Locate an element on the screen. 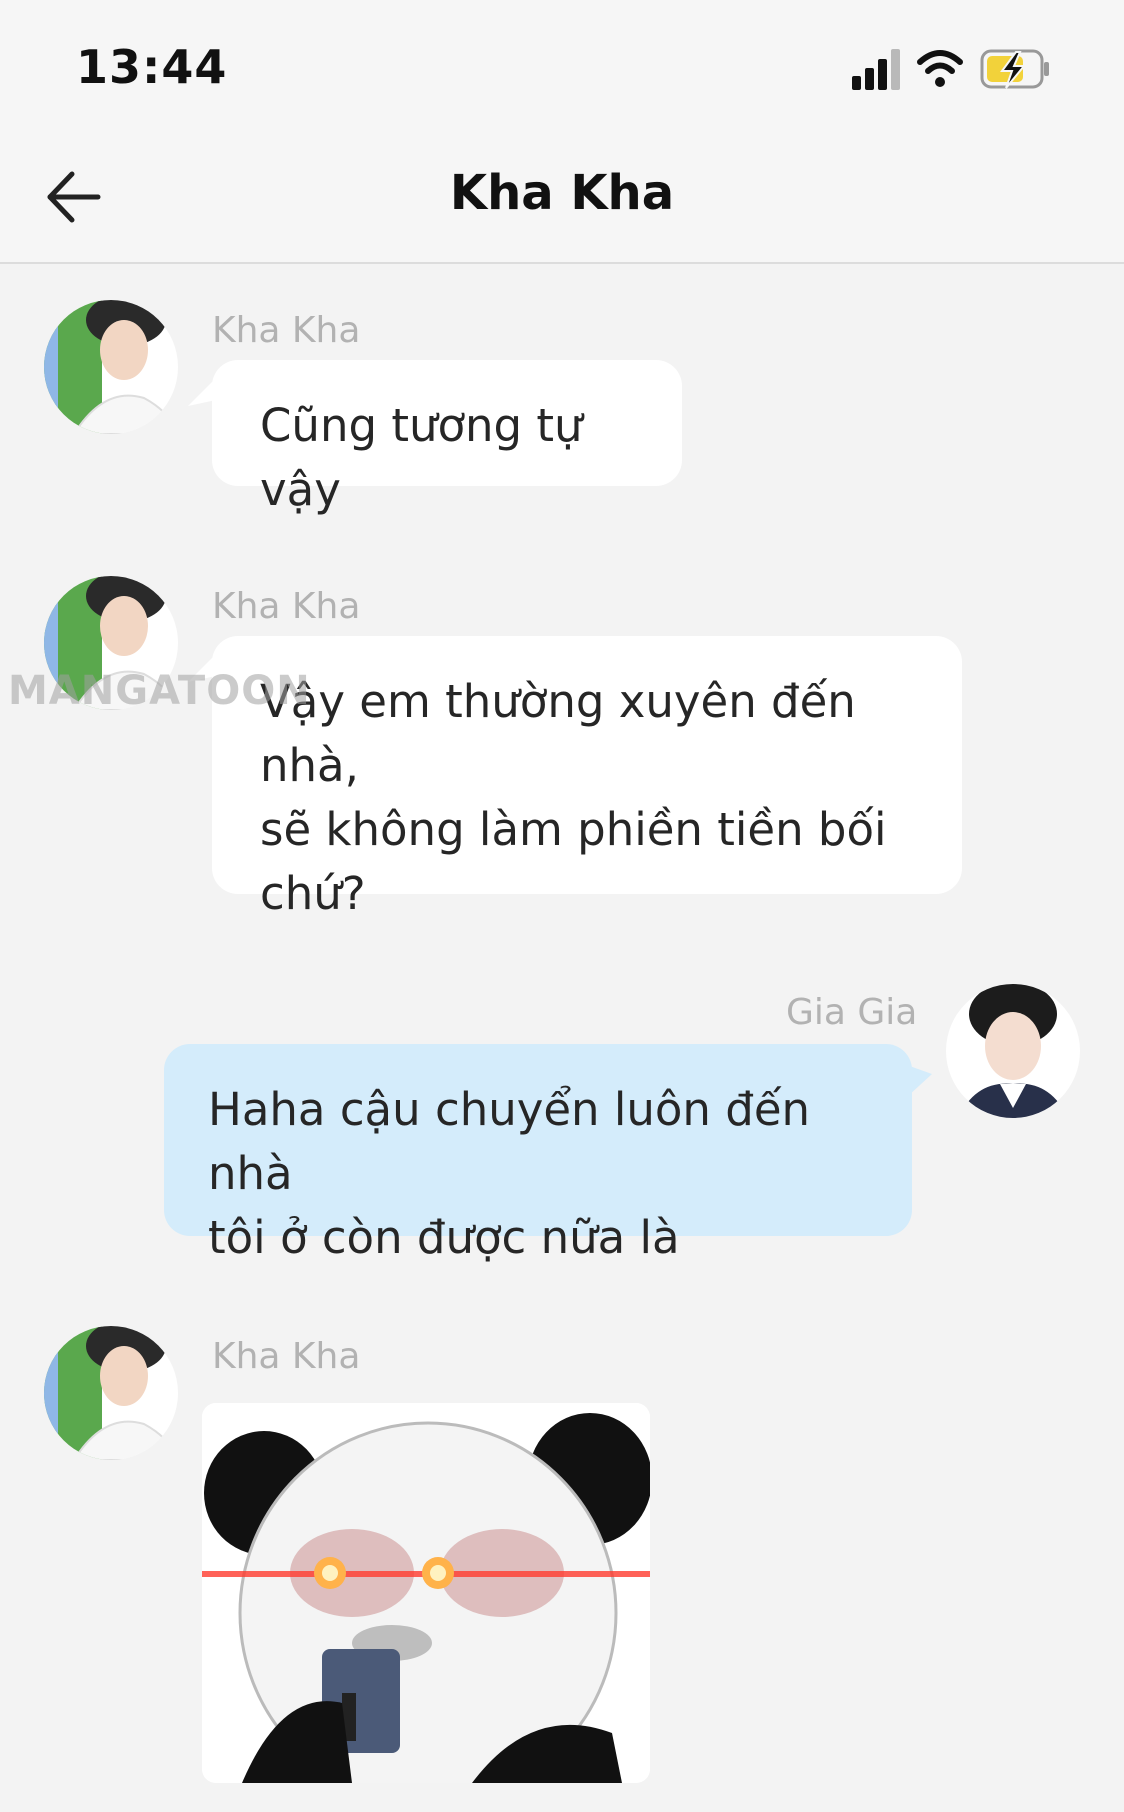  status-time: 13:44 is located at coordinates (152, 67).